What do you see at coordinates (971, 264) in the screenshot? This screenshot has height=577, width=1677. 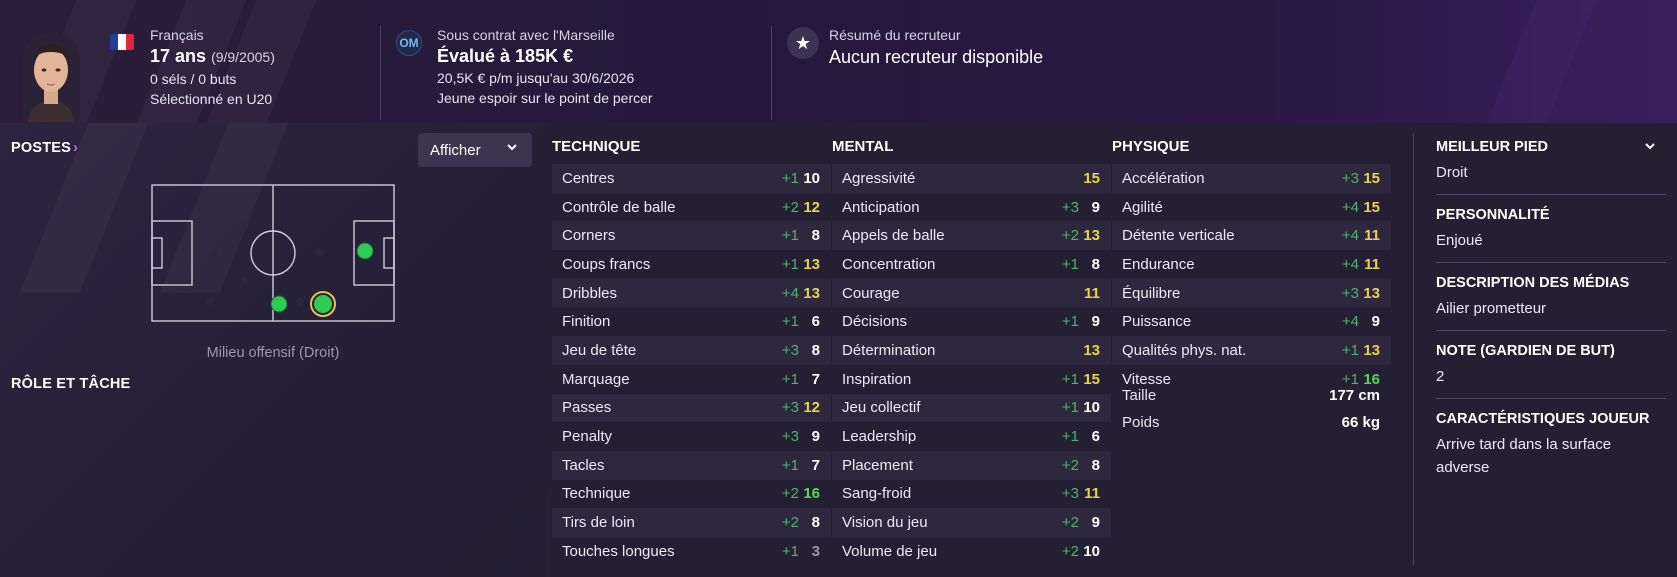 I see `attribute-row: Concentration +1 8` at bounding box center [971, 264].